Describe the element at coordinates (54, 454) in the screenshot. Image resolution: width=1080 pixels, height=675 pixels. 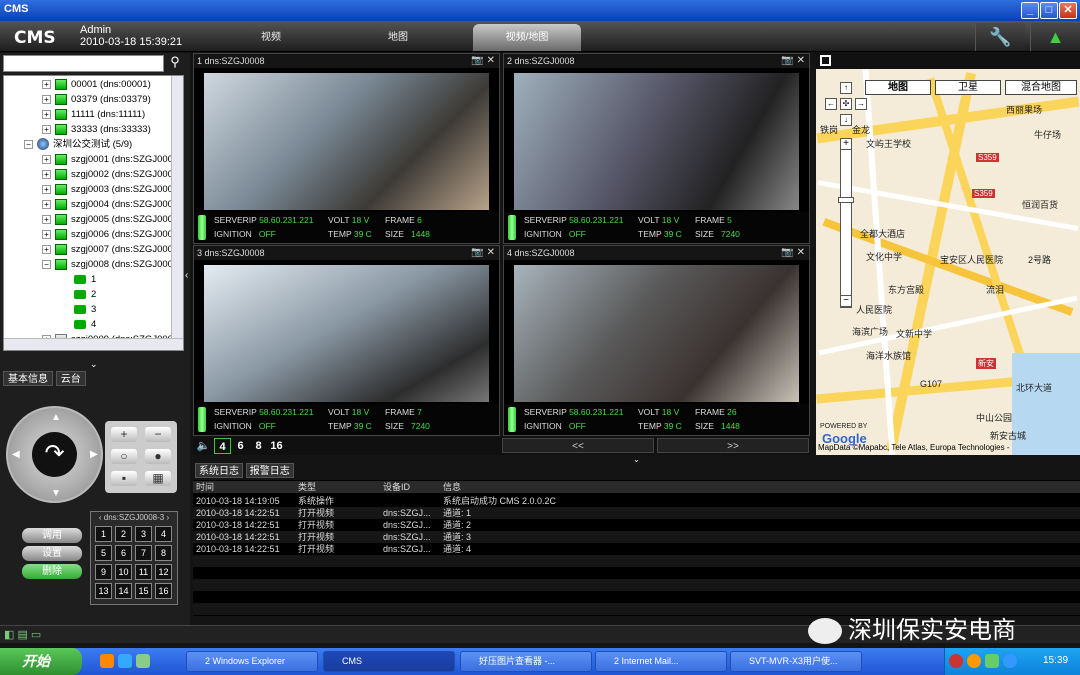
I see `ptz-joystick: ↷ ▲ ▼ ◀ ▶` at that location.